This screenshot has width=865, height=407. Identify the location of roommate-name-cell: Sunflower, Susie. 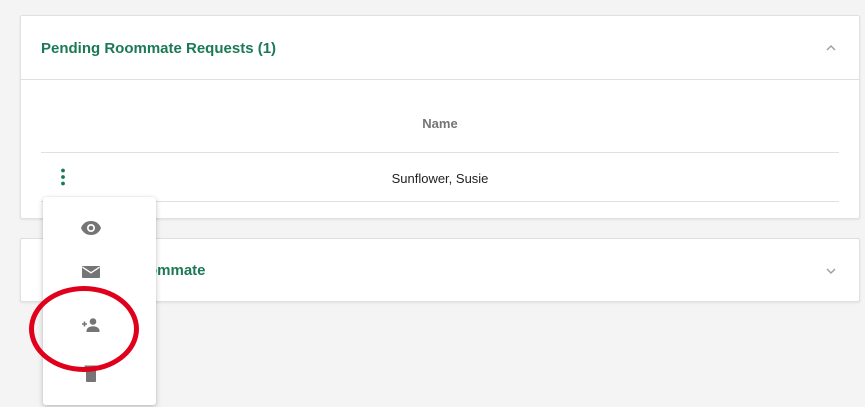
(440, 178).